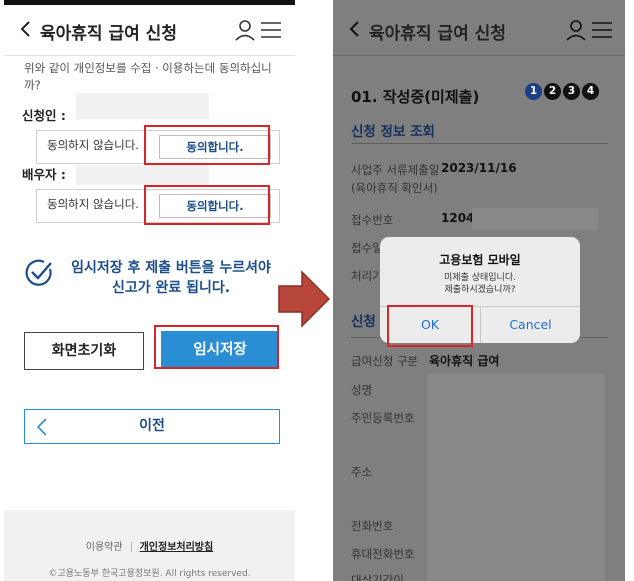 The height and width of the screenshot is (581, 634). Describe the element at coordinates (142, 106) in the screenshot. I see `applicant-name-redacted` at that location.